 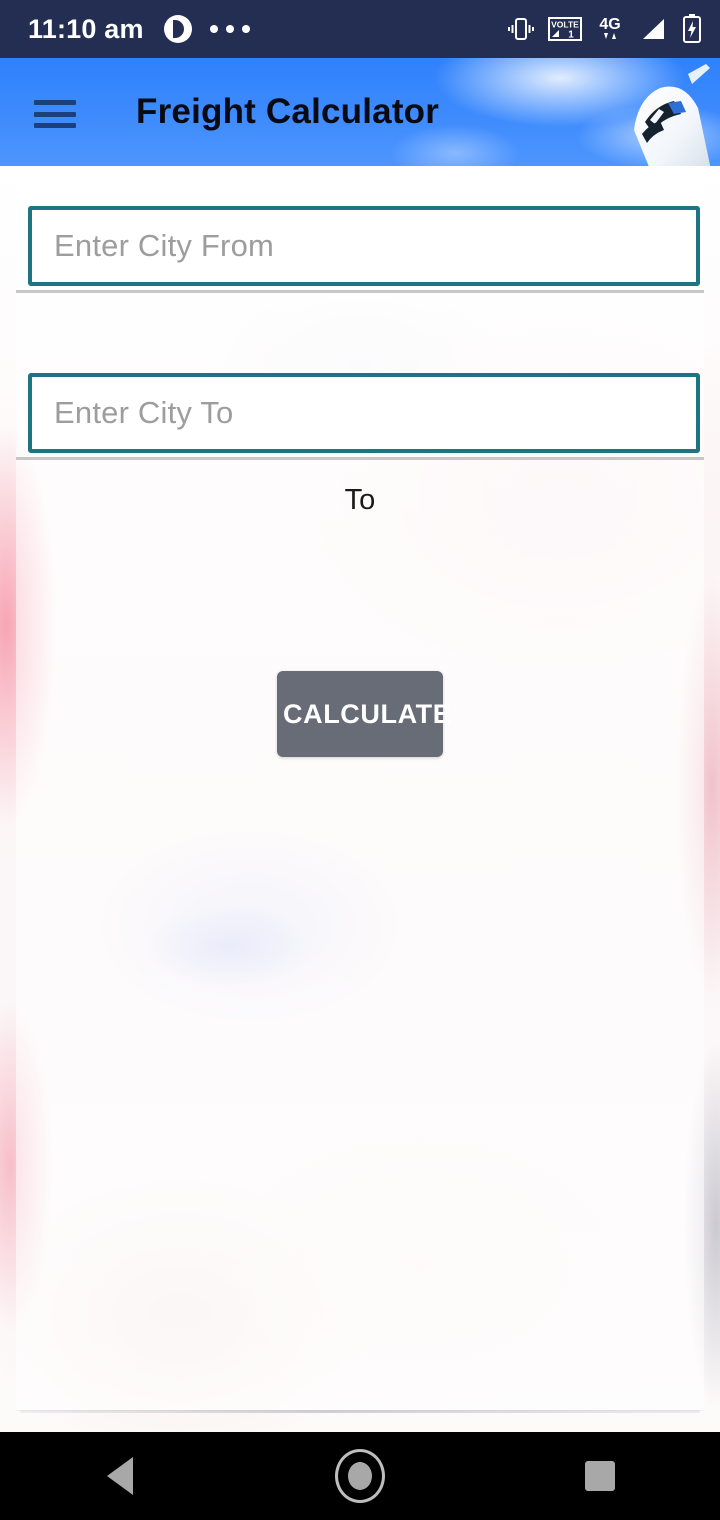 What do you see at coordinates (521, 29) in the screenshot?
I see `vibrate-icon` at bounding box center [521, 29].